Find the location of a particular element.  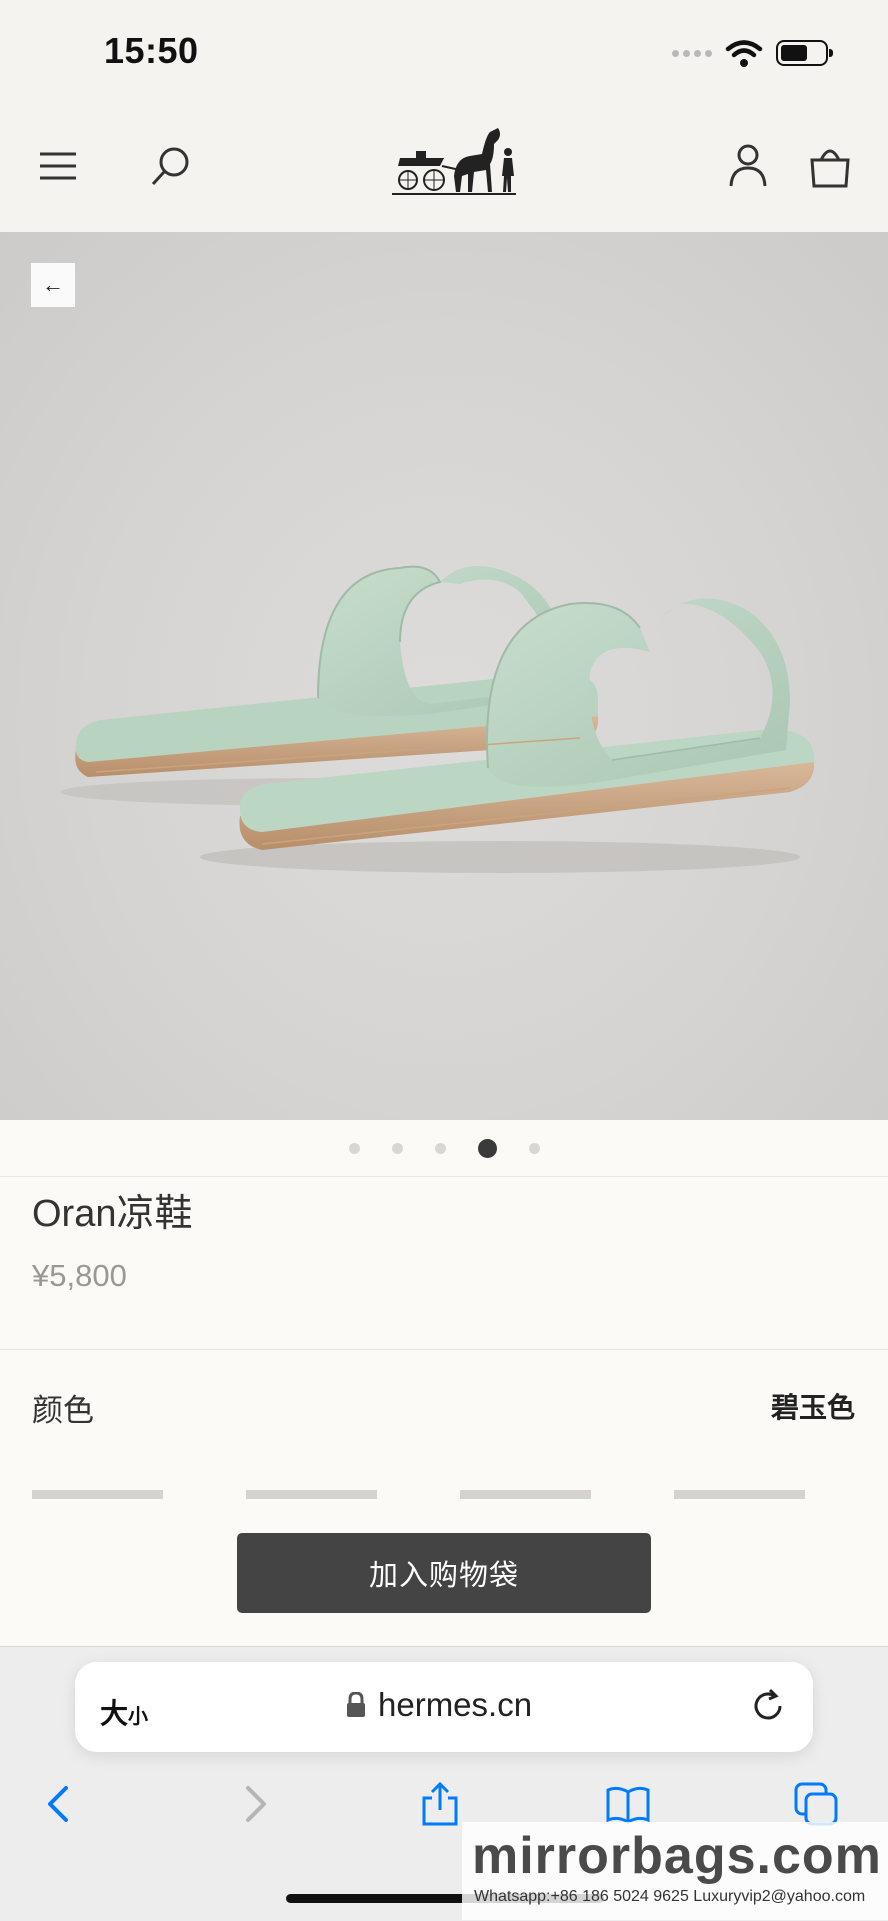

arrow-left-icon: ← is located at coordinates (53, 284).